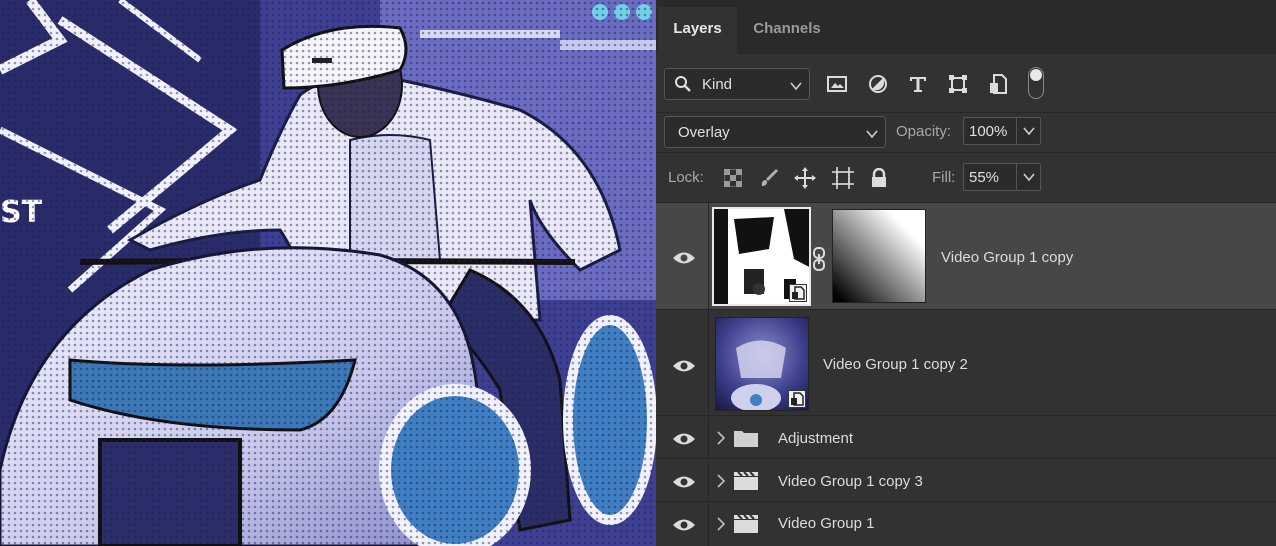  I want to click on layer-row-adjustment: Adjustment, so click(966, 438).